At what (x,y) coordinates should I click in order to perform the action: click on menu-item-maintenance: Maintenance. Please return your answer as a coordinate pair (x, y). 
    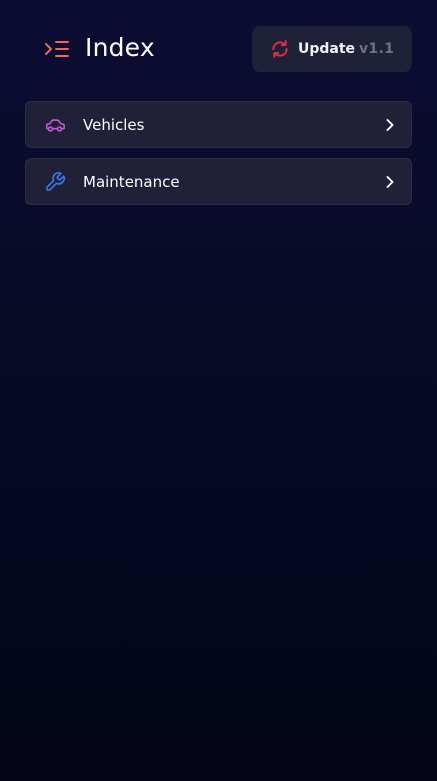
    Looking at the image, I should click on (218, 181).